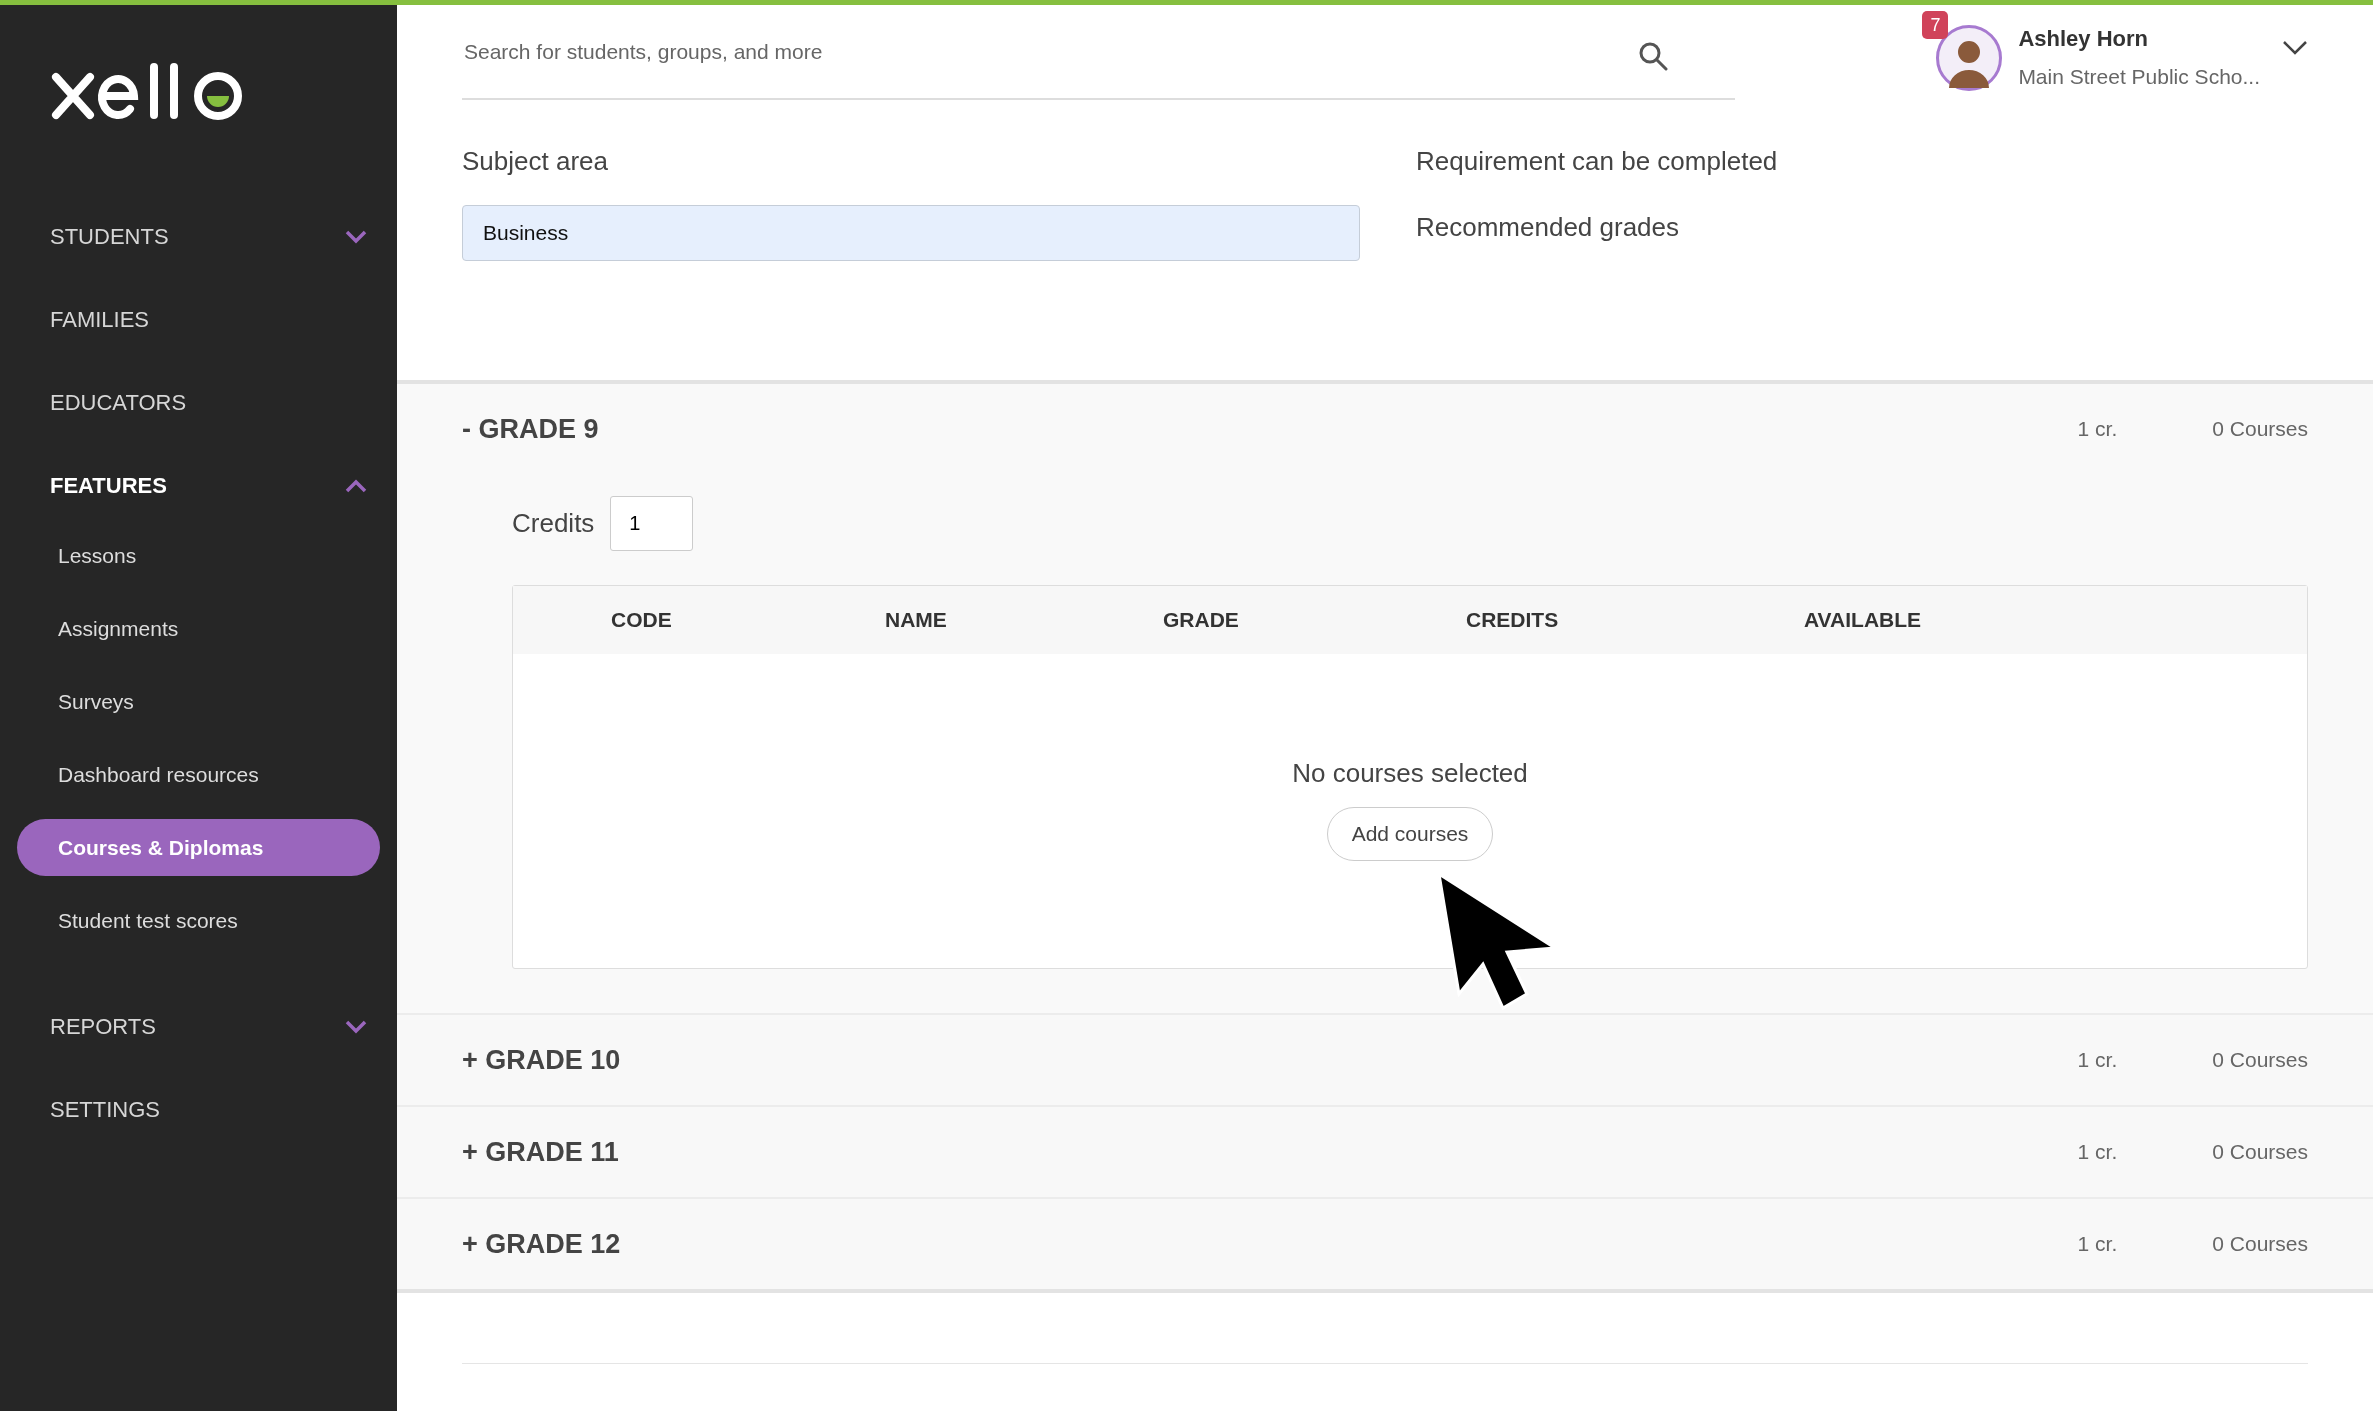 This screenshot has width=2373, height=1411. I want to click on nav-item: FEATURES, so click(198, 485).